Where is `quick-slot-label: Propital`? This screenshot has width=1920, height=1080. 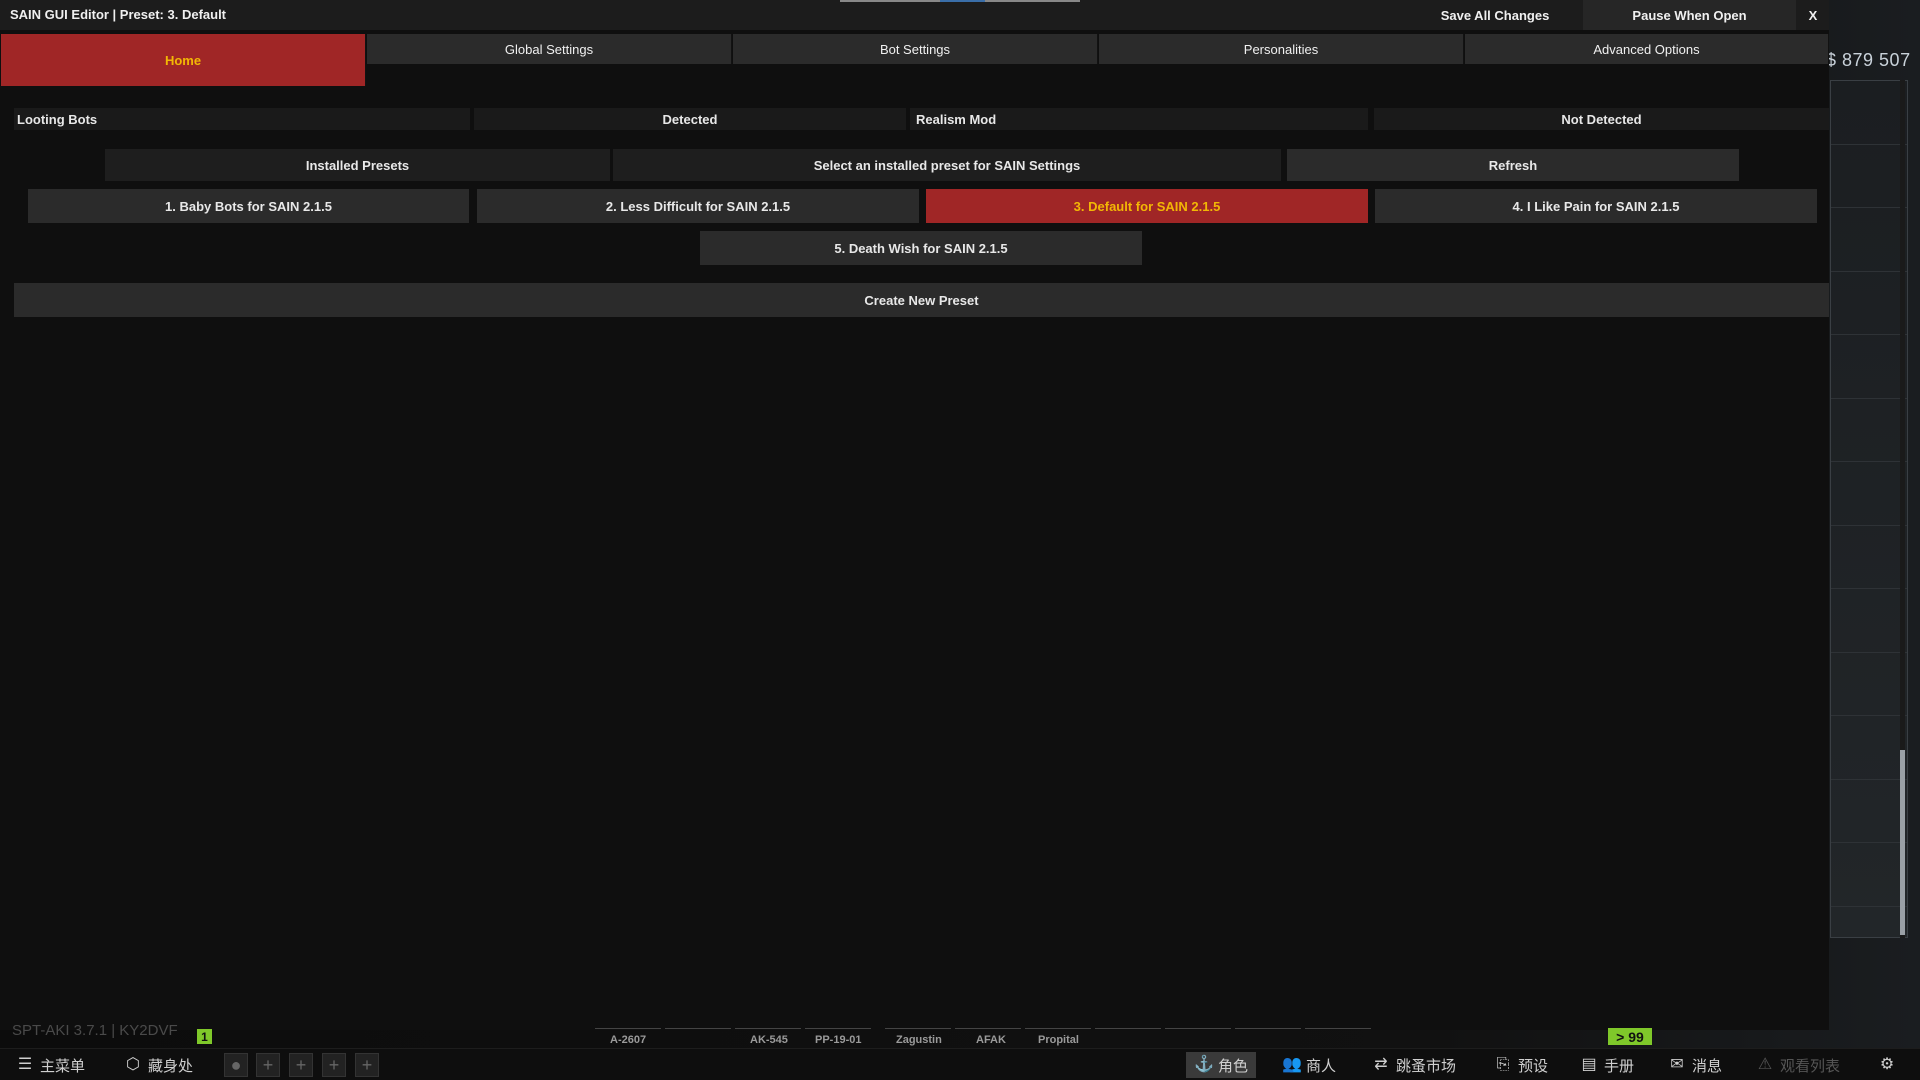 quick-slot-label: Propital is located at coordinates (1058, 1040).